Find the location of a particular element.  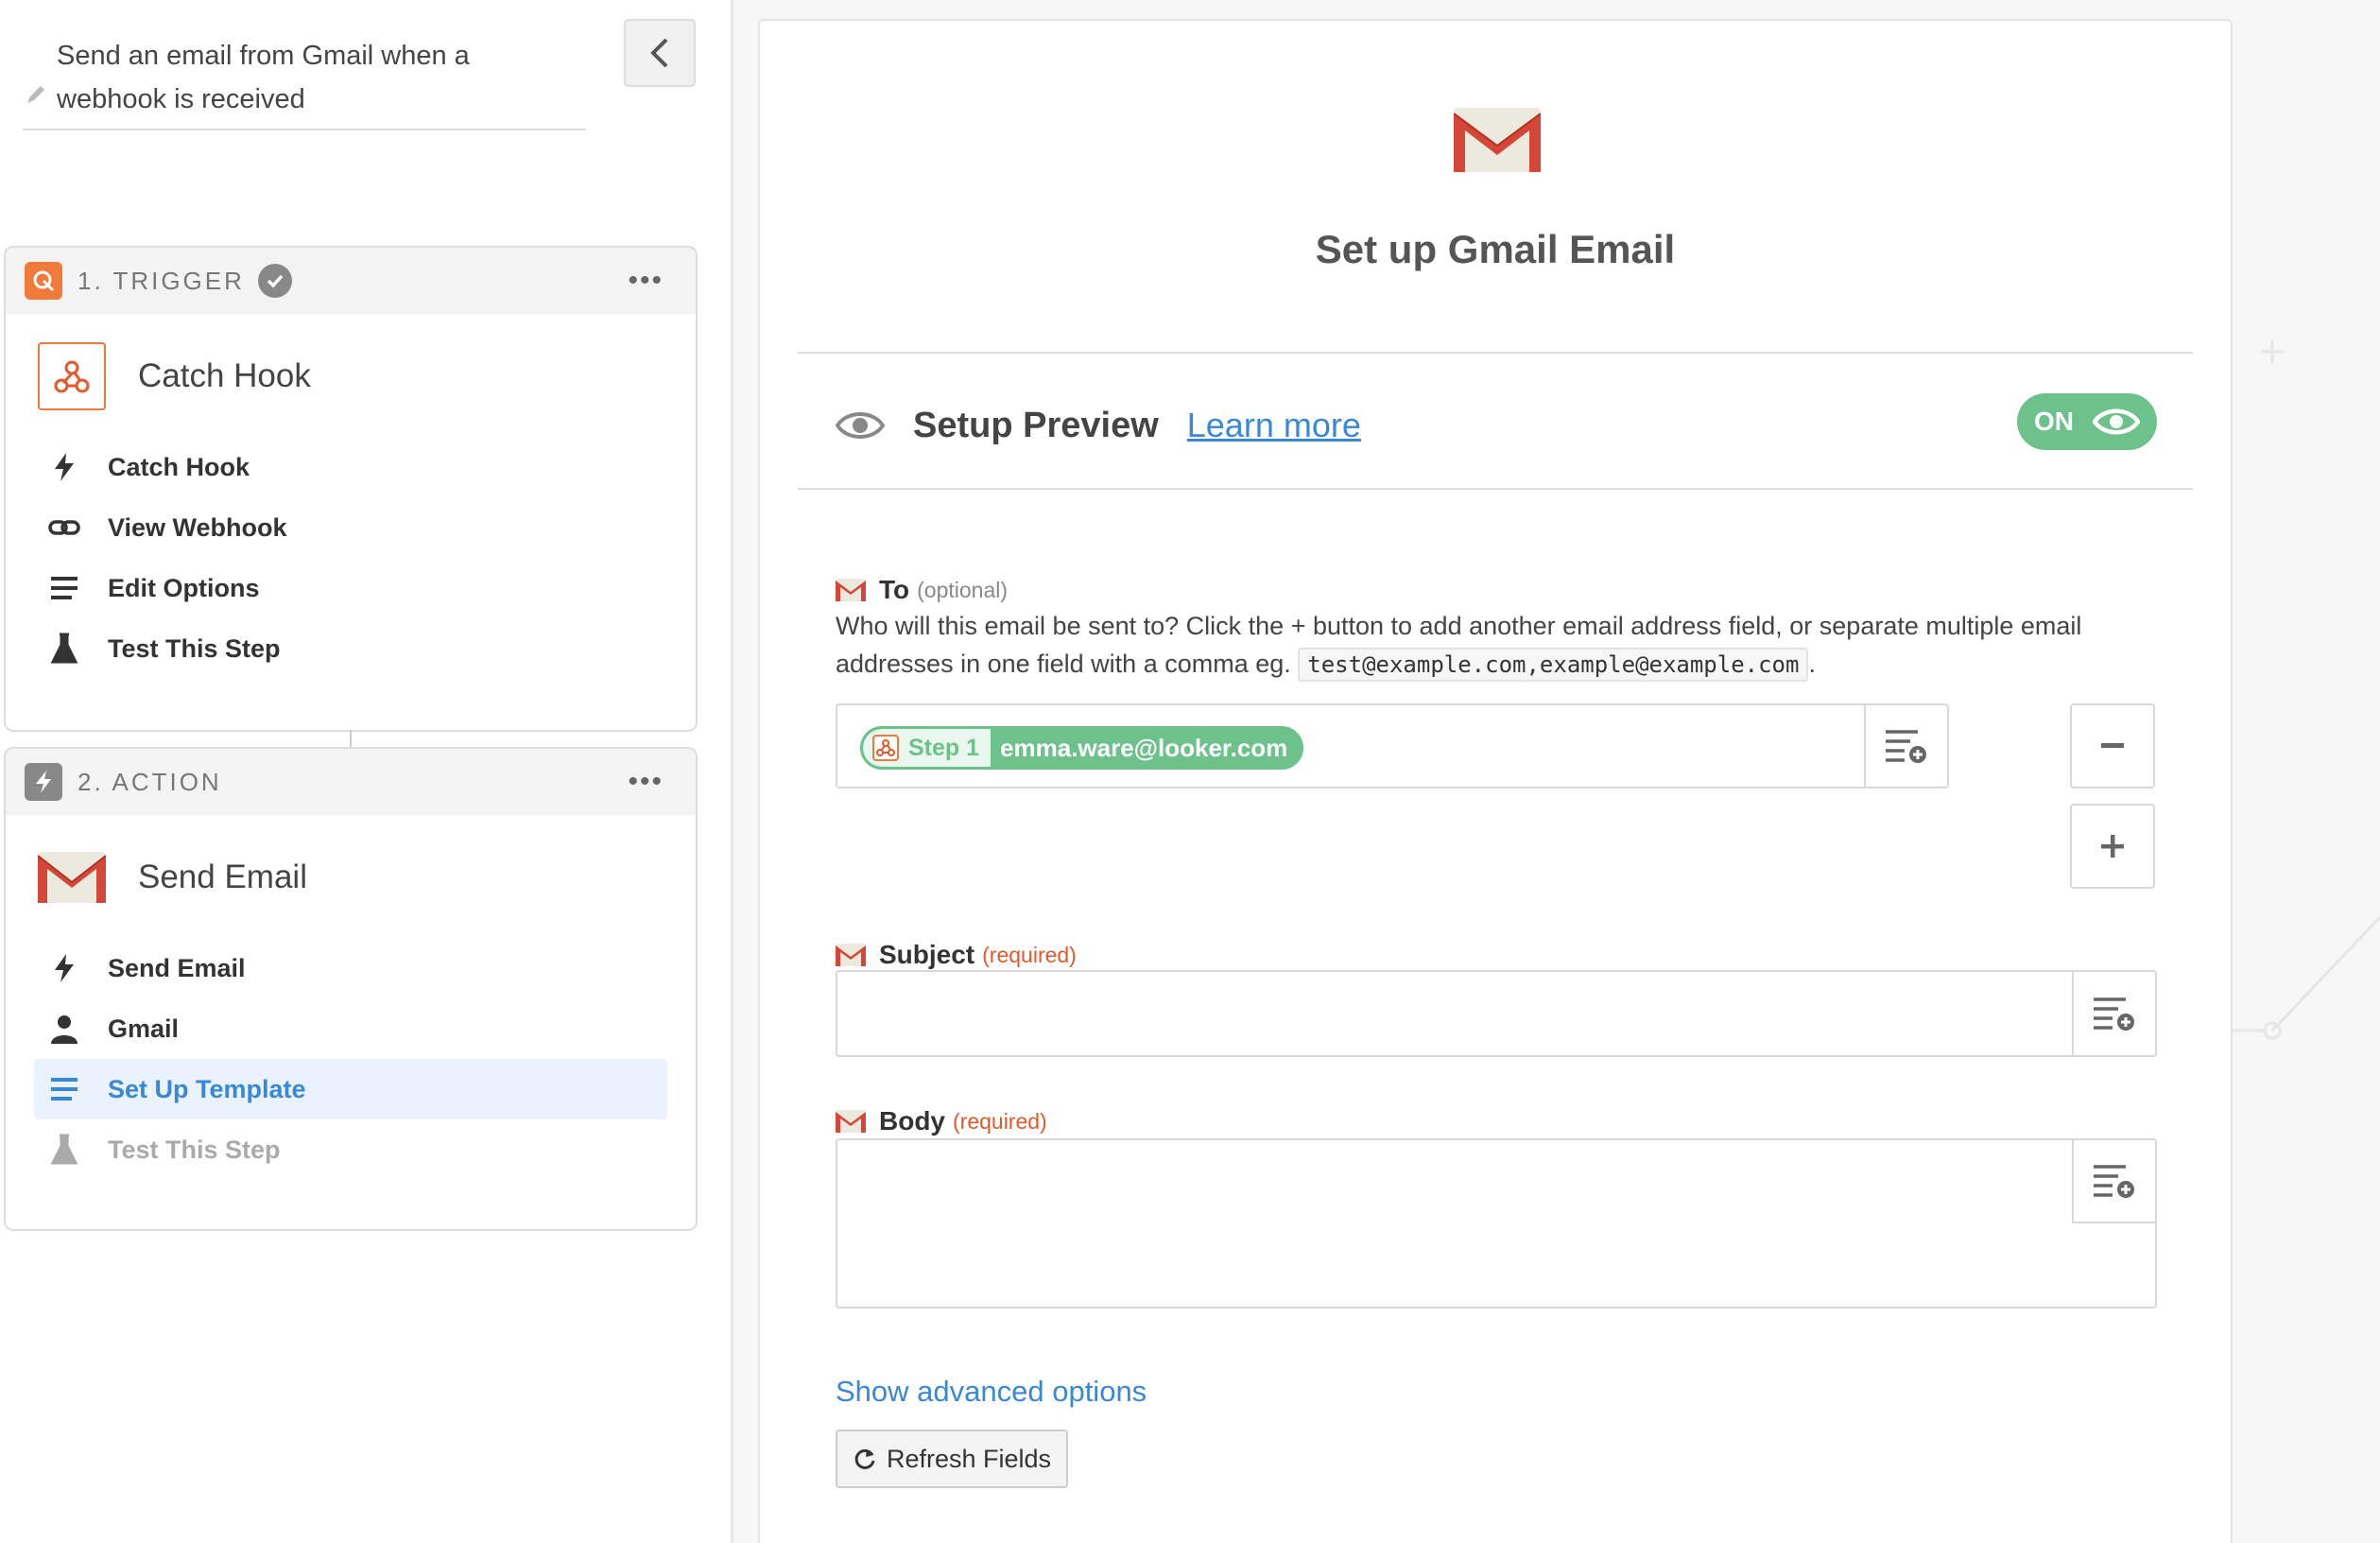

optional-qualifier: (optional) is located at coordinates (963, 589).